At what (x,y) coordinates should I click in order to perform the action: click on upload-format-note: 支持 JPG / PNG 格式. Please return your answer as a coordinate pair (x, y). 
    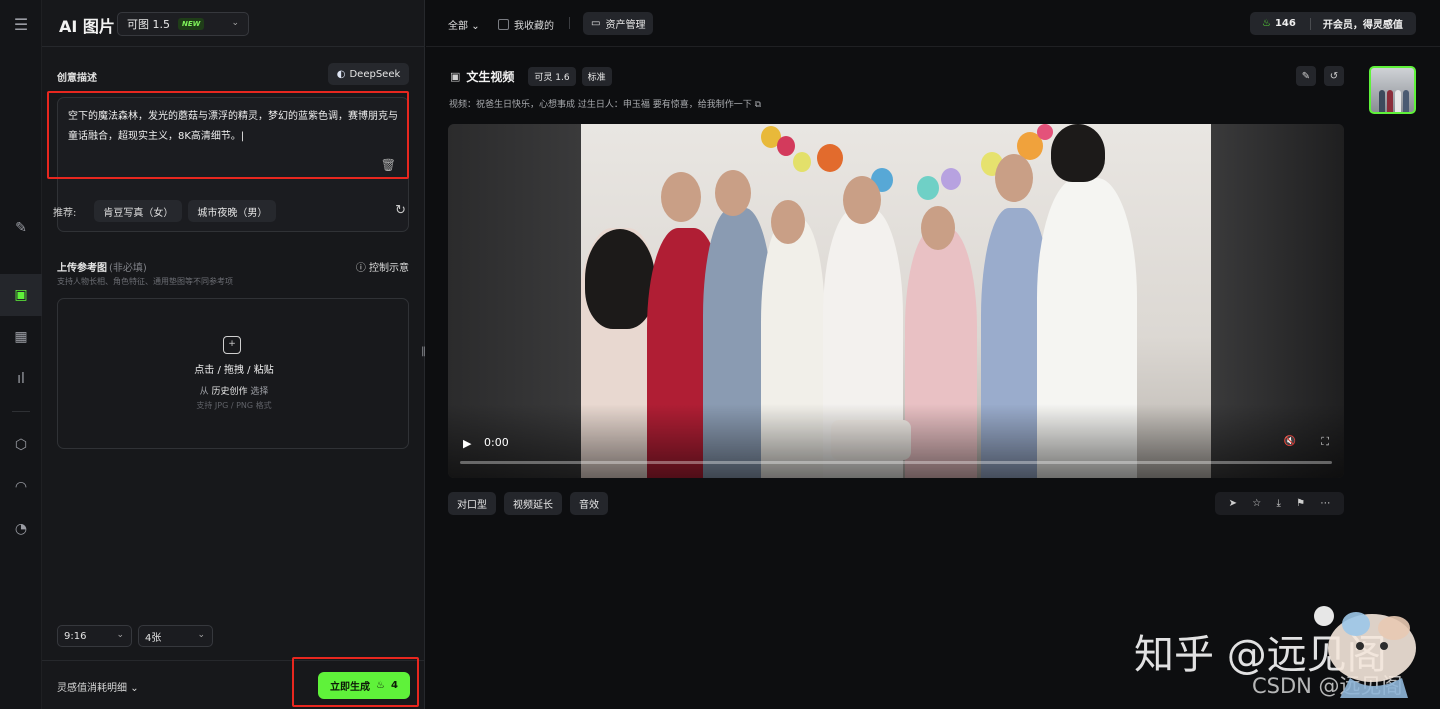
    Looking at the image, I should click on (234, 405).